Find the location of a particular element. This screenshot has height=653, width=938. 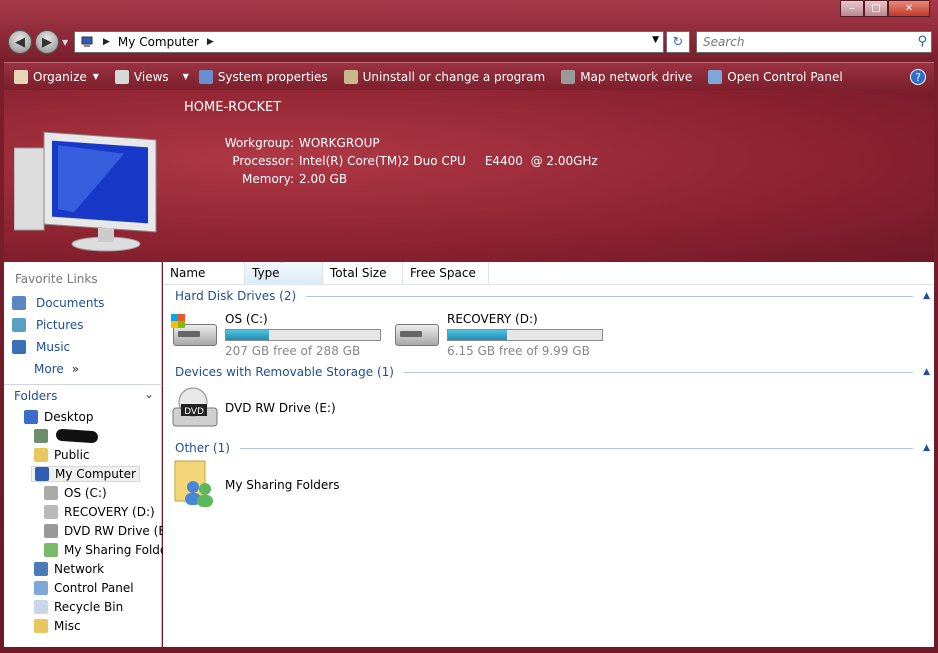

workgroup-label: Workgroup: is located at coordinates (259, 143).